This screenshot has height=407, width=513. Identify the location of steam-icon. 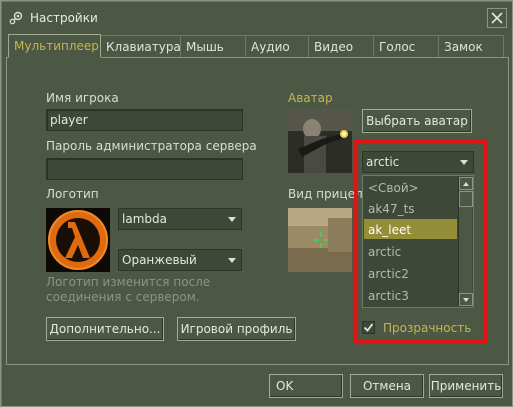
(16, 18).